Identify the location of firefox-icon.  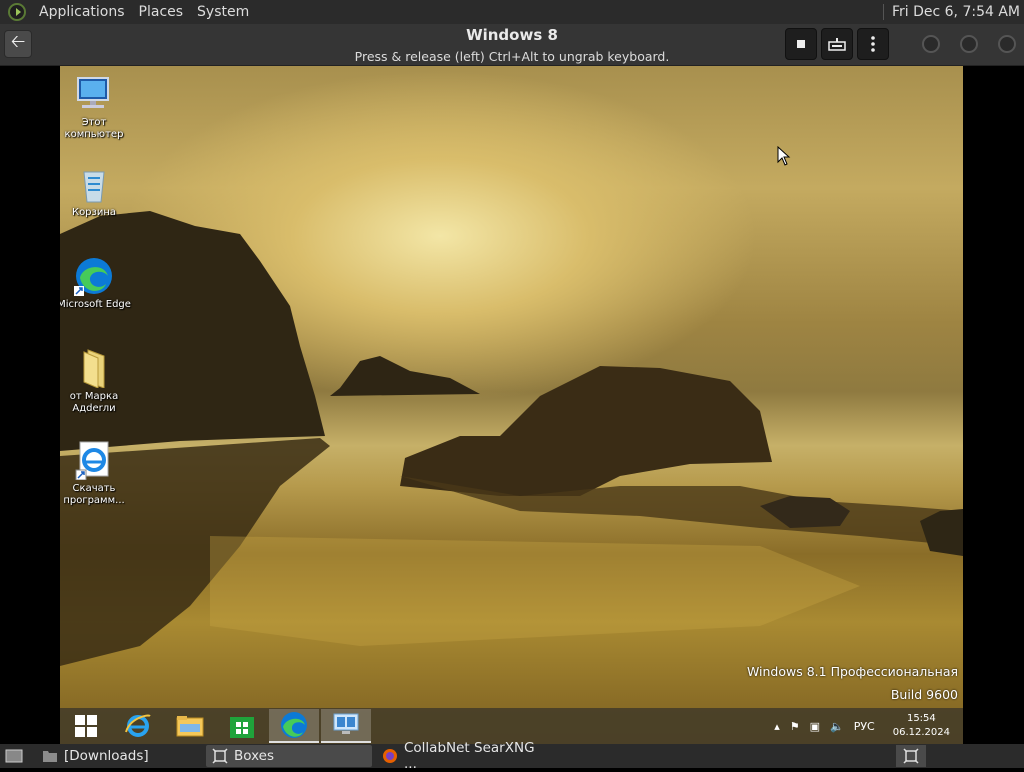
(390, 756).